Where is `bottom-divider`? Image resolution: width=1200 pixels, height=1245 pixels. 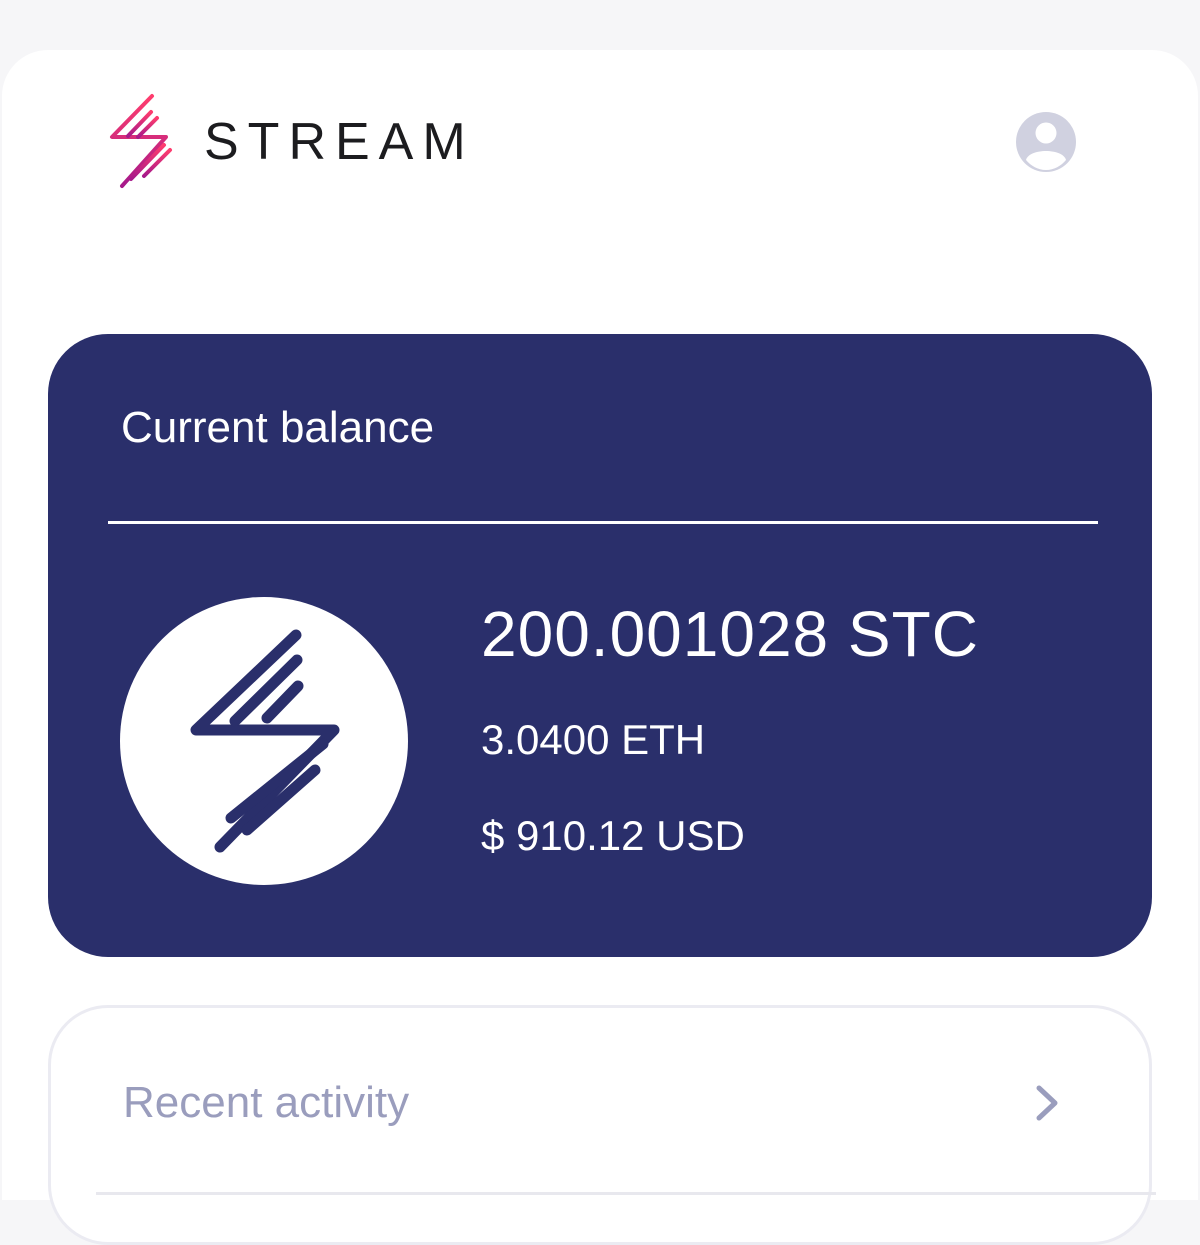 bottom-divider is located at coordinates (626, 1193).